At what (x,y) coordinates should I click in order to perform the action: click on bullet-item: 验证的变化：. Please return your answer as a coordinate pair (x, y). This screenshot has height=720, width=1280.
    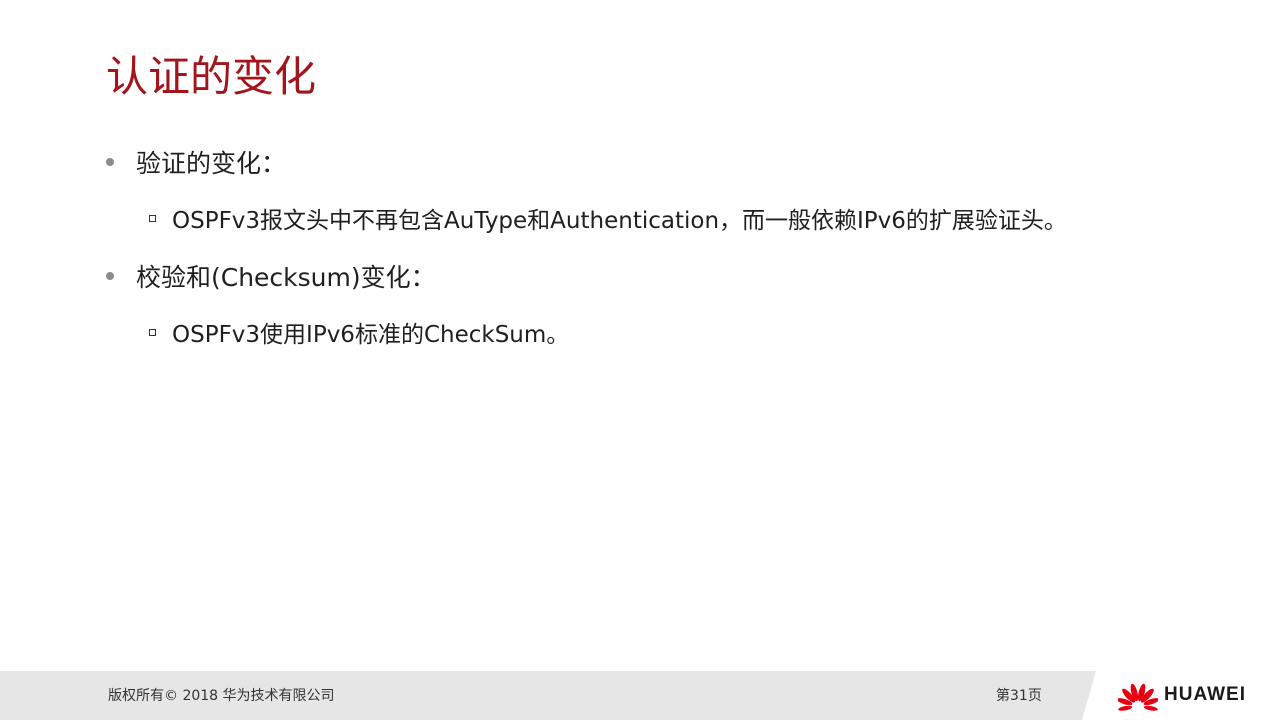
    Looking at the image, I should click on (196, 162).